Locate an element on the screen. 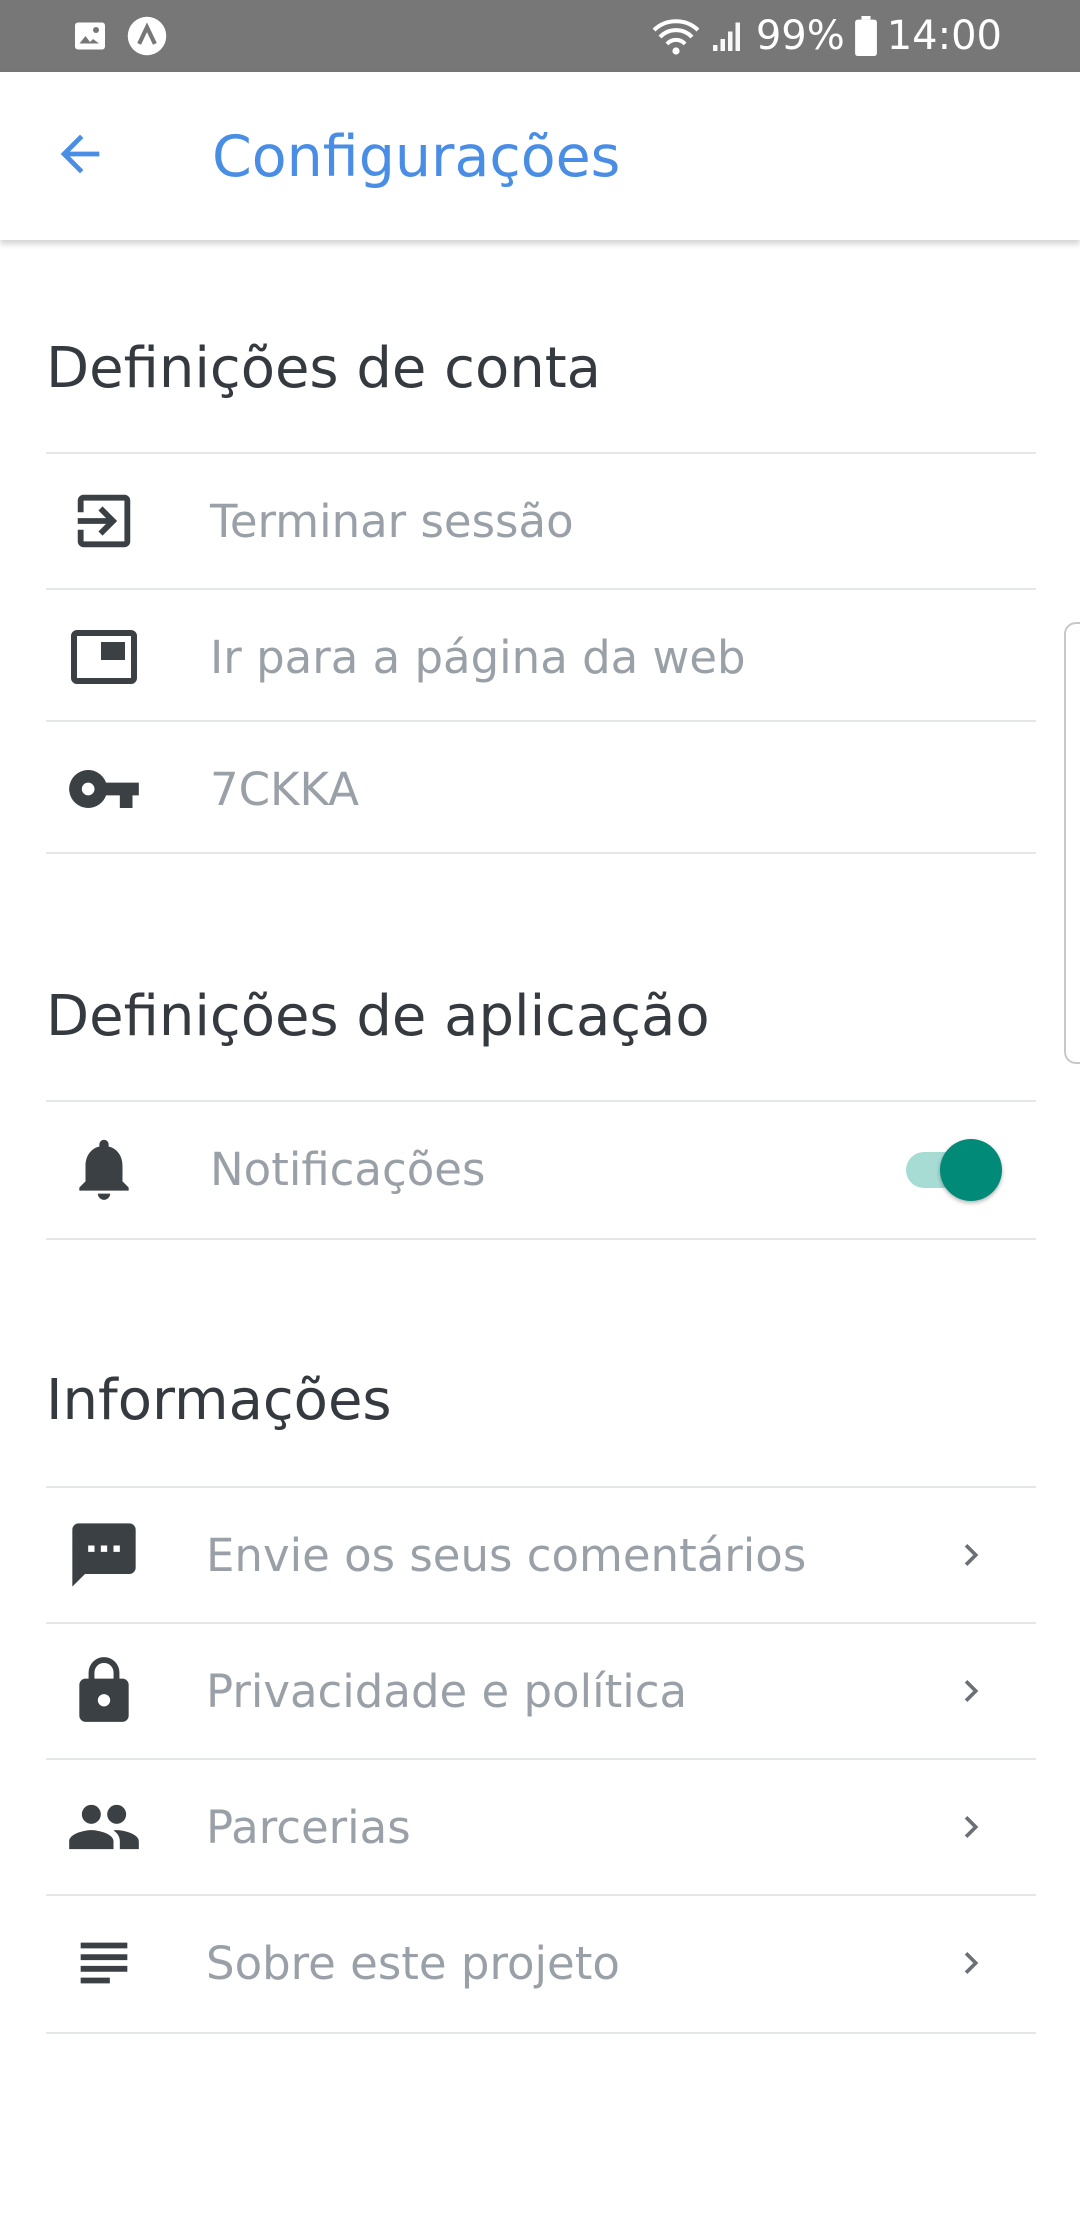  key-row: 7CKKA is located at coordinates (541, 789).